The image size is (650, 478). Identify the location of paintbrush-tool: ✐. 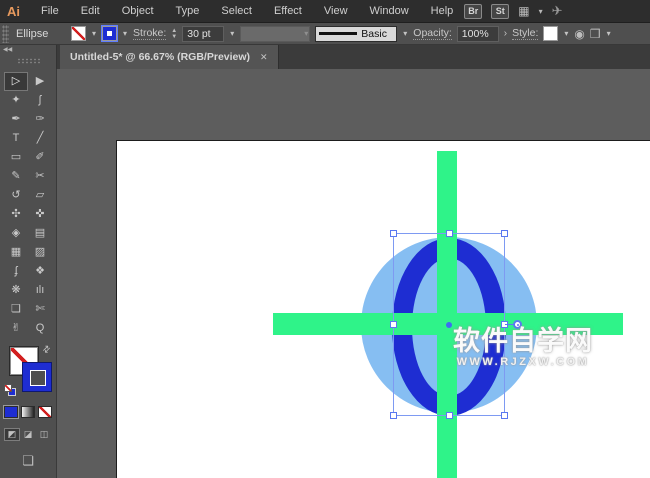
(40, 157).